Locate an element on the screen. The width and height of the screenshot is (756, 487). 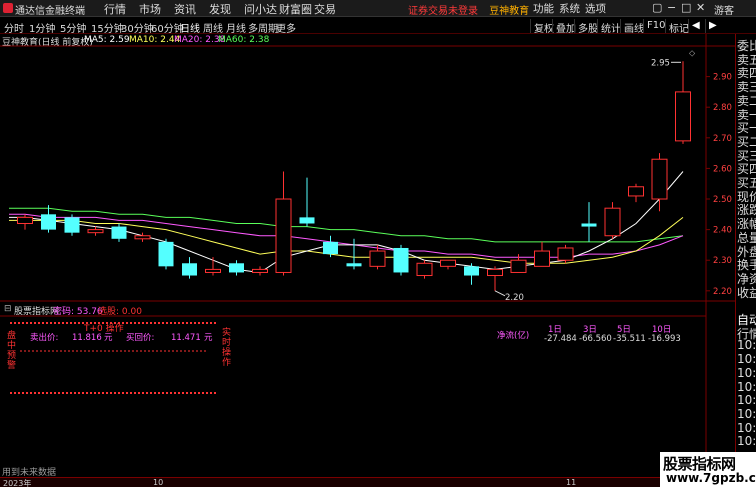
vertical-char: 预 is located at coordinates (11, 355).